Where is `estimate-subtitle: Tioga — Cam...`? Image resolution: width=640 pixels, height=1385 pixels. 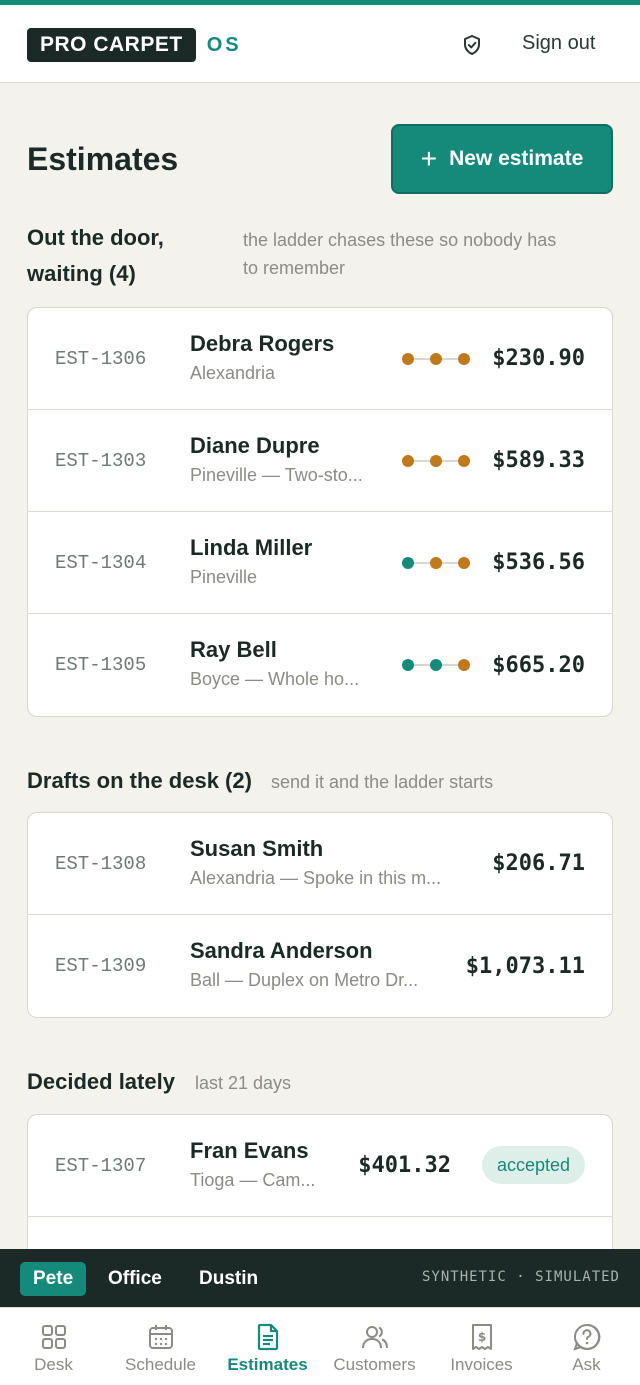
estimate-subtitle: Tioga — Cam... is located at coordinates (253, 1180).